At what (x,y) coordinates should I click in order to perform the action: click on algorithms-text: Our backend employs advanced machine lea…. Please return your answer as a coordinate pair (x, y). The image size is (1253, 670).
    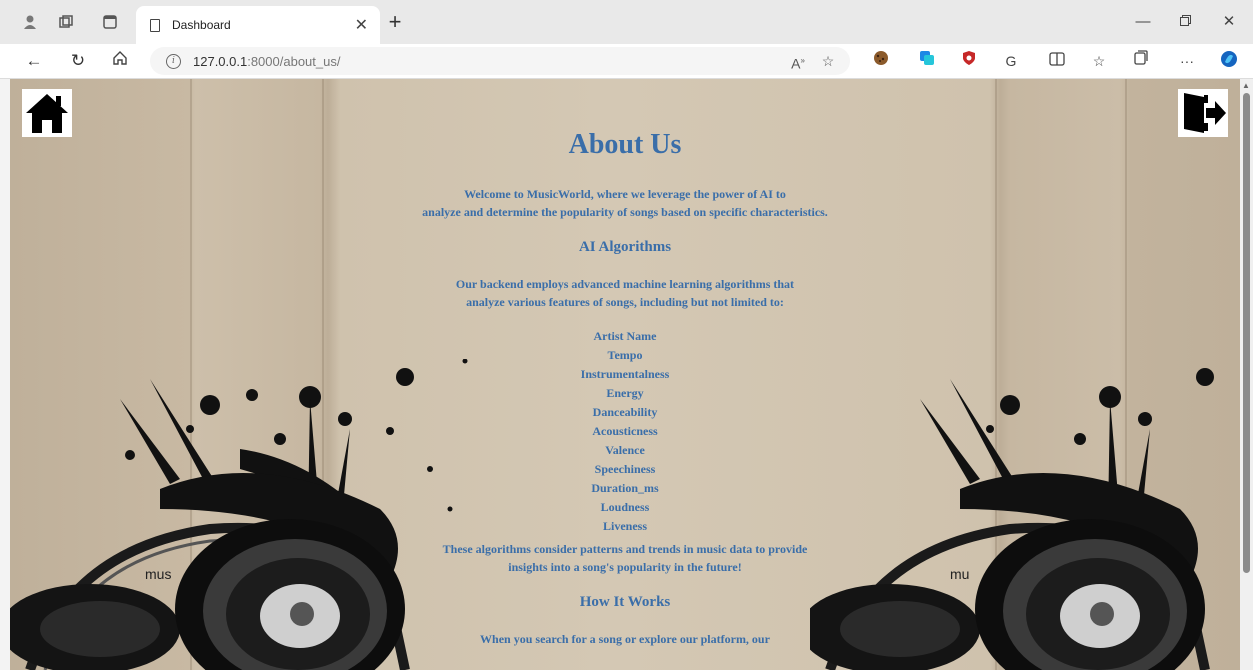
    Looking at the image, I should click on (625, 293).